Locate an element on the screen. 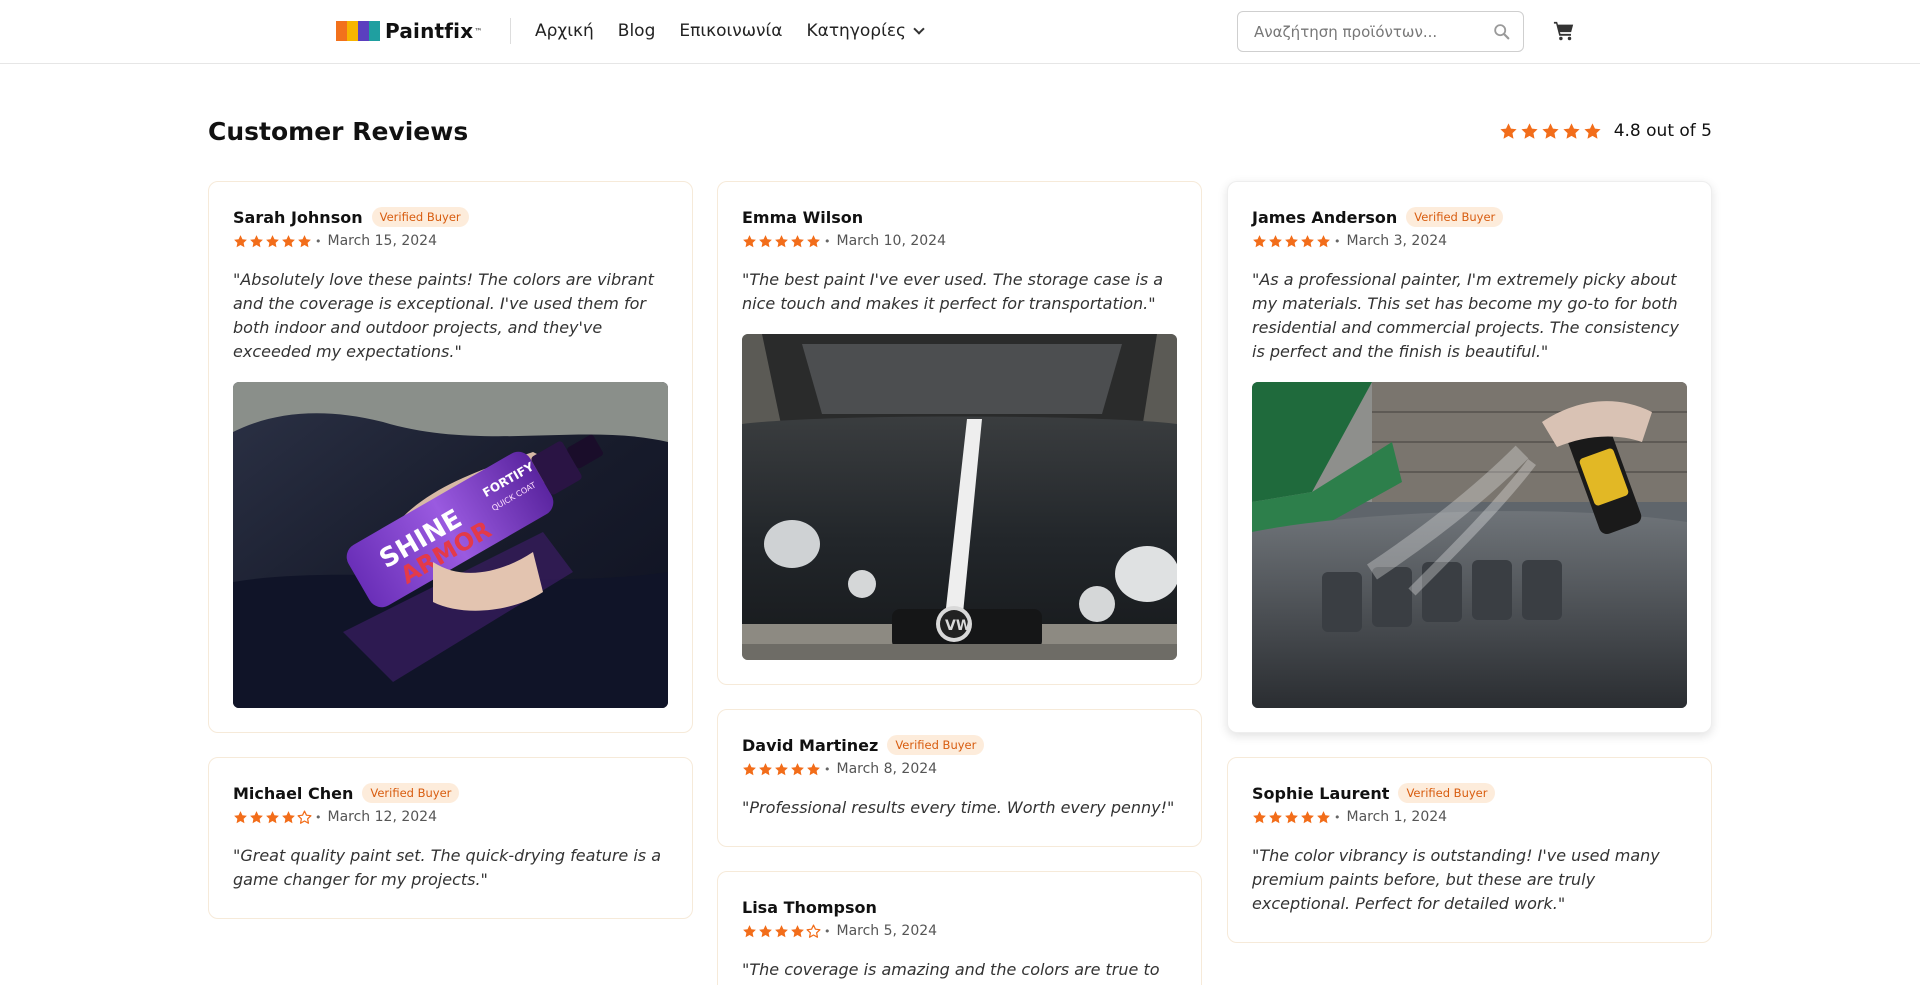  nav-item-categories: Κατηγορίες is located at coordinates (865, 31).